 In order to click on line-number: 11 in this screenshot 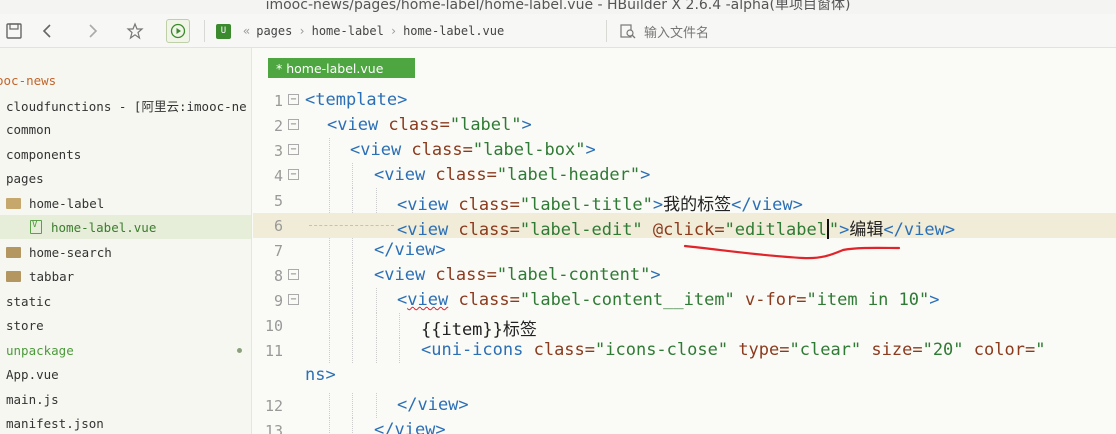, I will do `click(273, 351)`.